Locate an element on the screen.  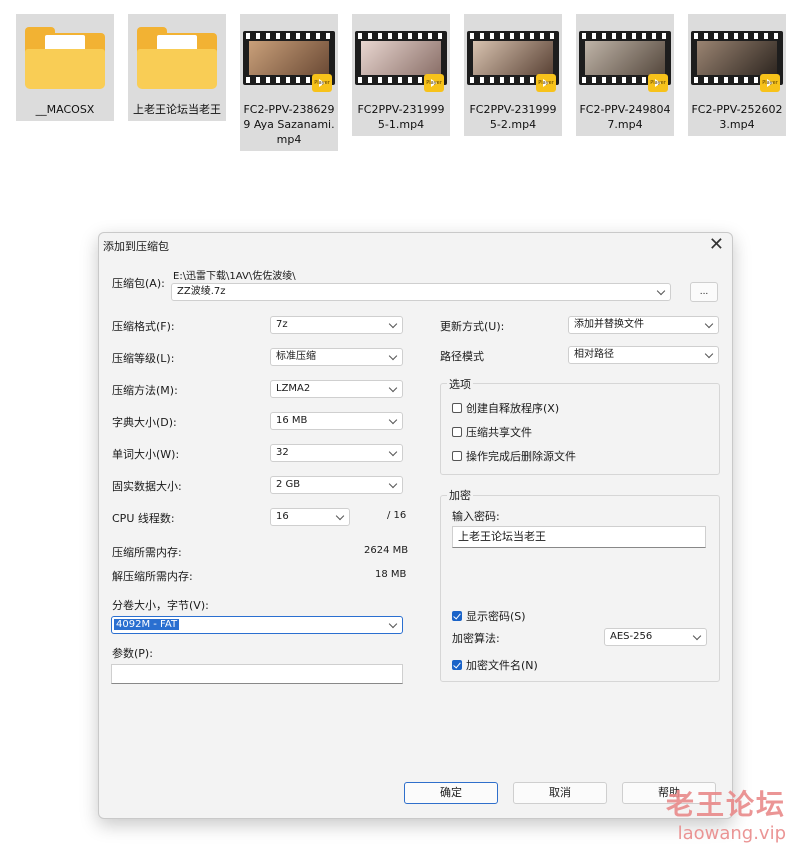
path-mode-label: 路径模式 is located at coordinates (462, 356).